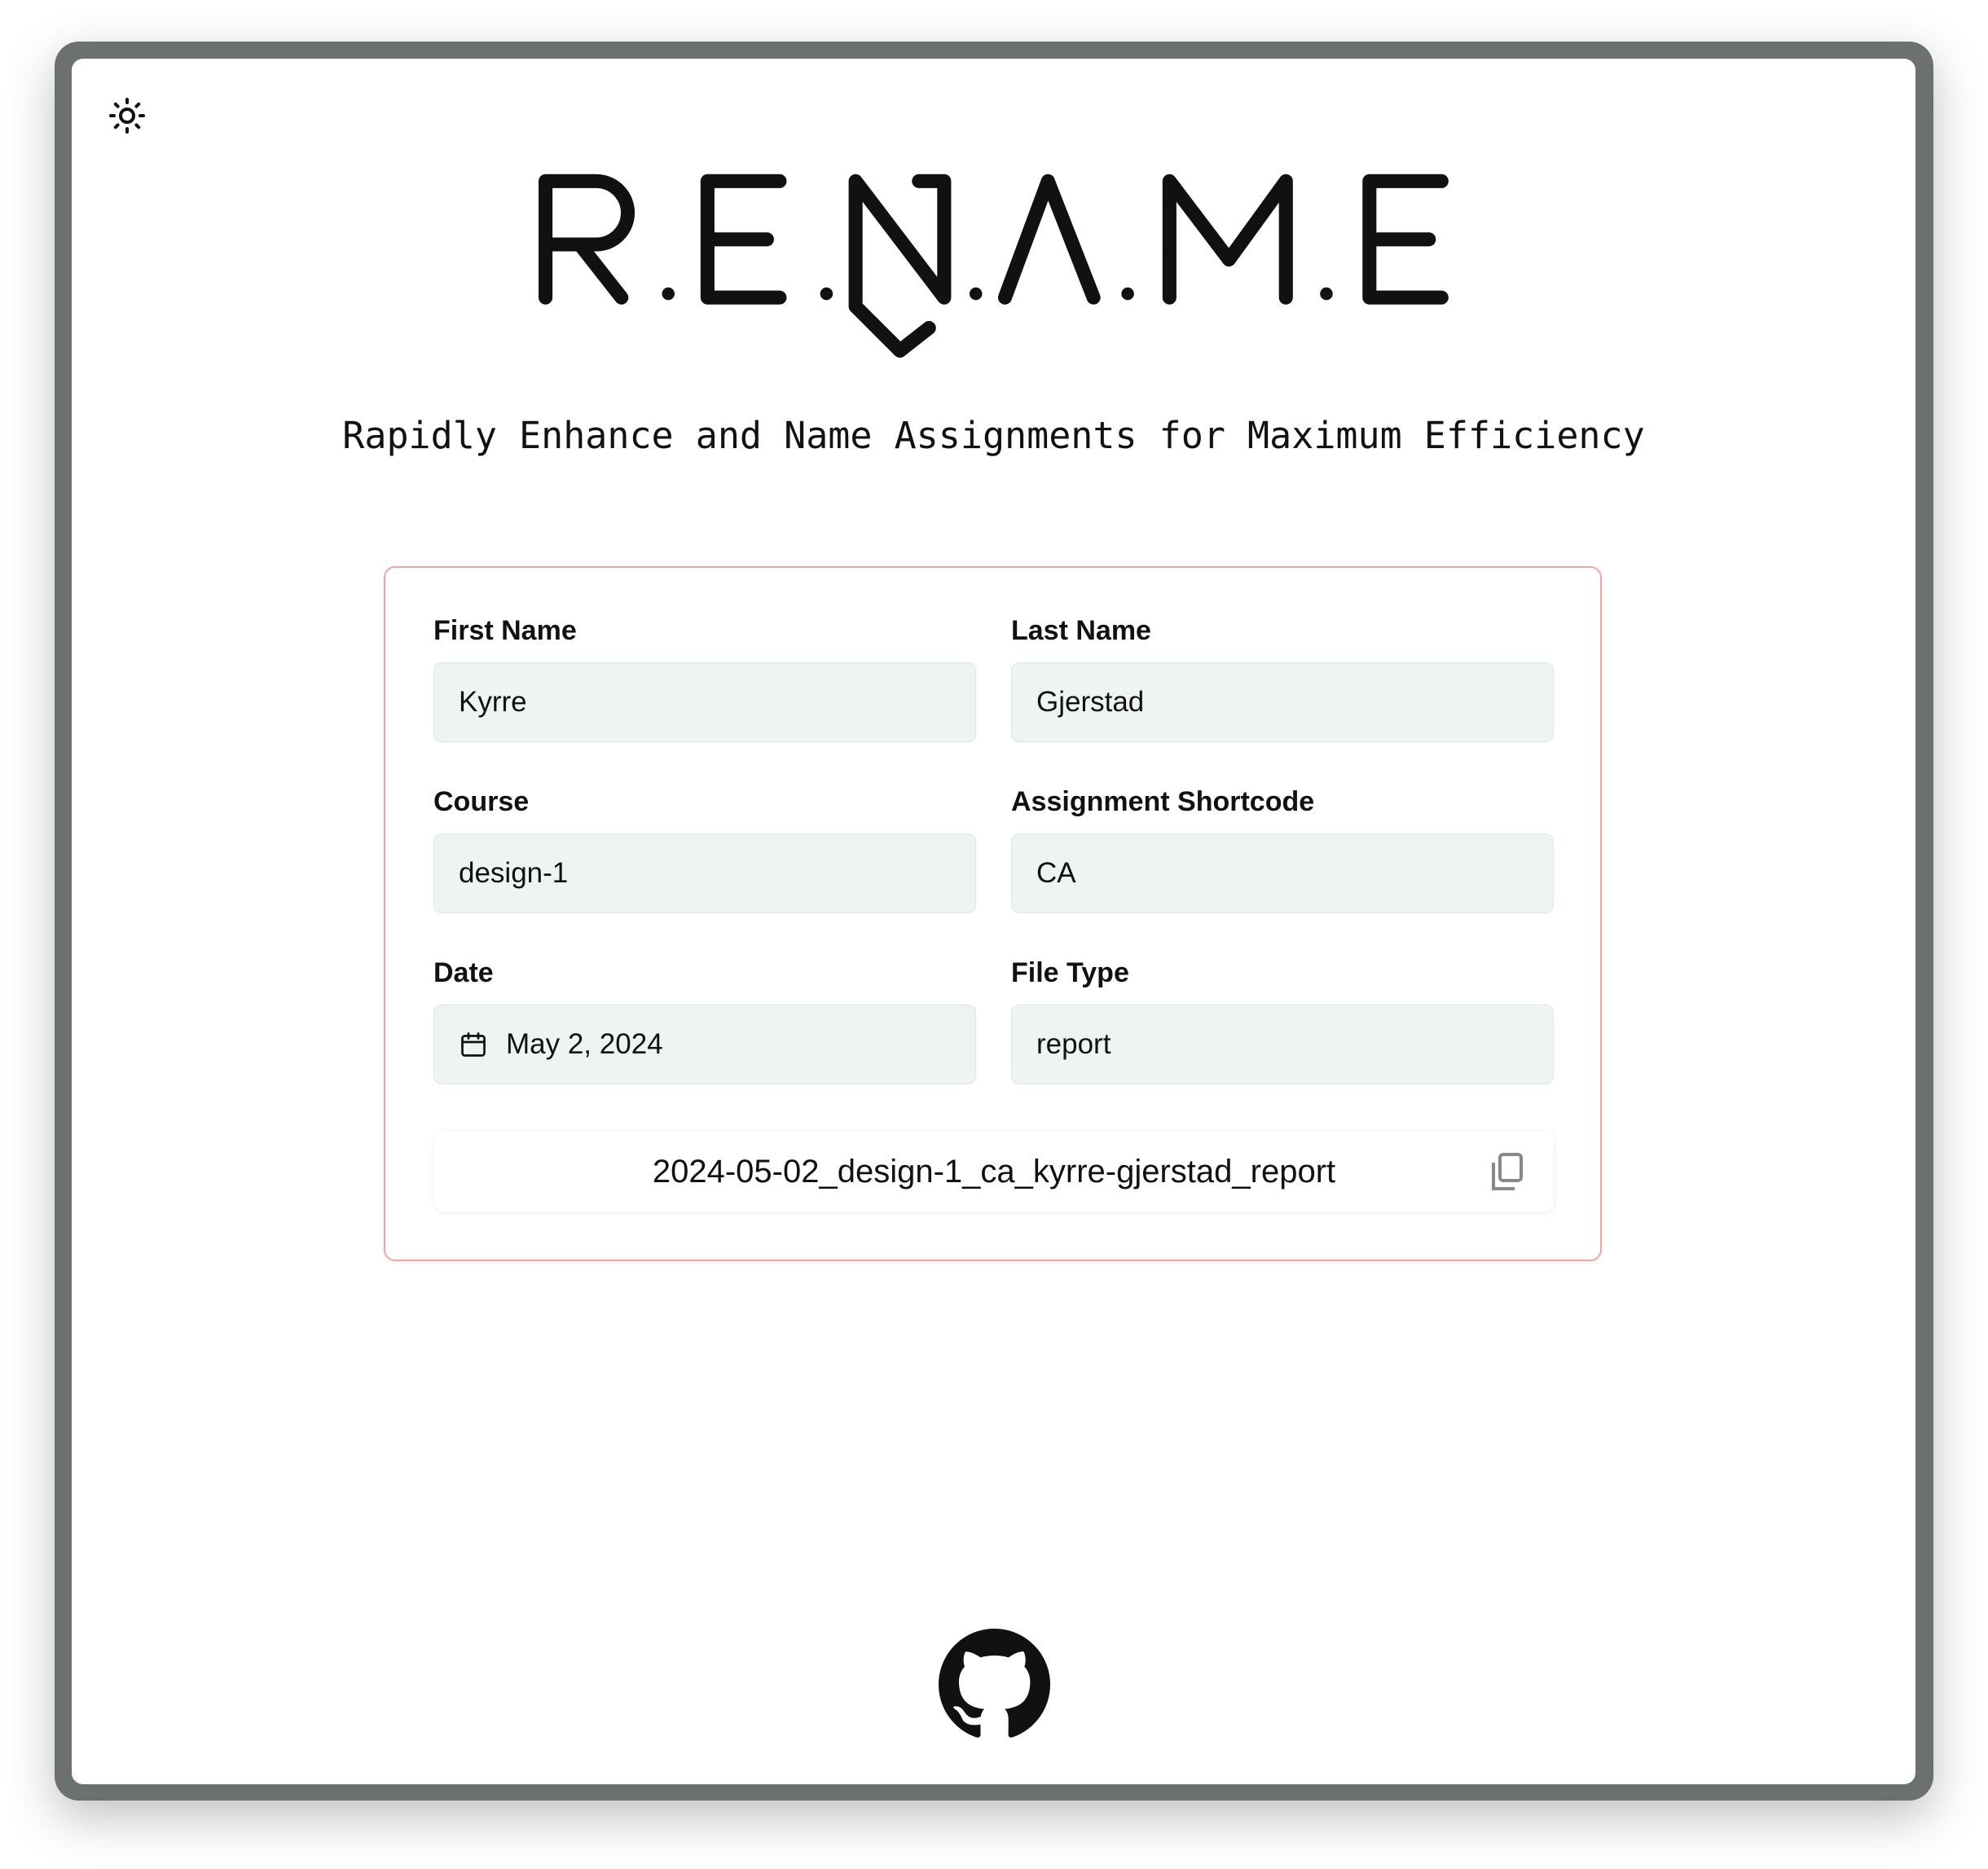  What do you see at coordinates (463, 973) in the screenshot?
I see `date-label: Date` at bounding box center [463, 973].